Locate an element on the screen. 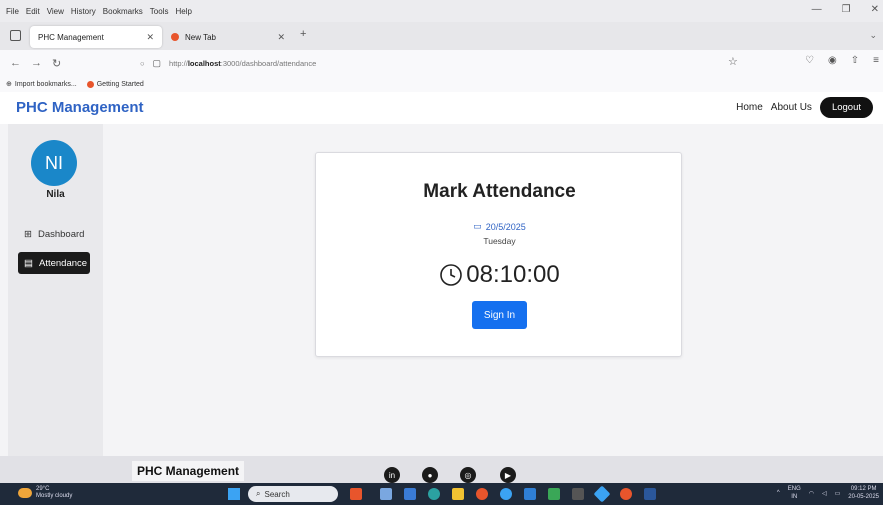  clock-time: 09:12 PM is located at coordinates (863, 489).